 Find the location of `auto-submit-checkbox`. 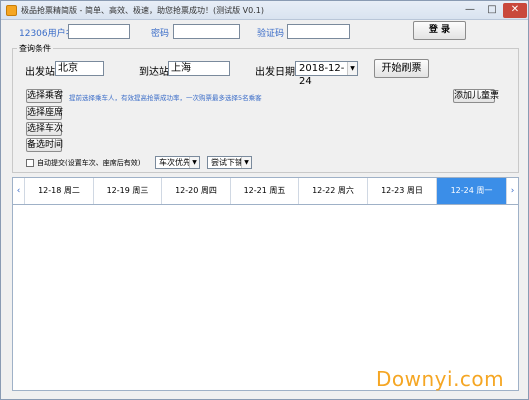

auto-submit-checkbox is located at coordinates (30, 163).